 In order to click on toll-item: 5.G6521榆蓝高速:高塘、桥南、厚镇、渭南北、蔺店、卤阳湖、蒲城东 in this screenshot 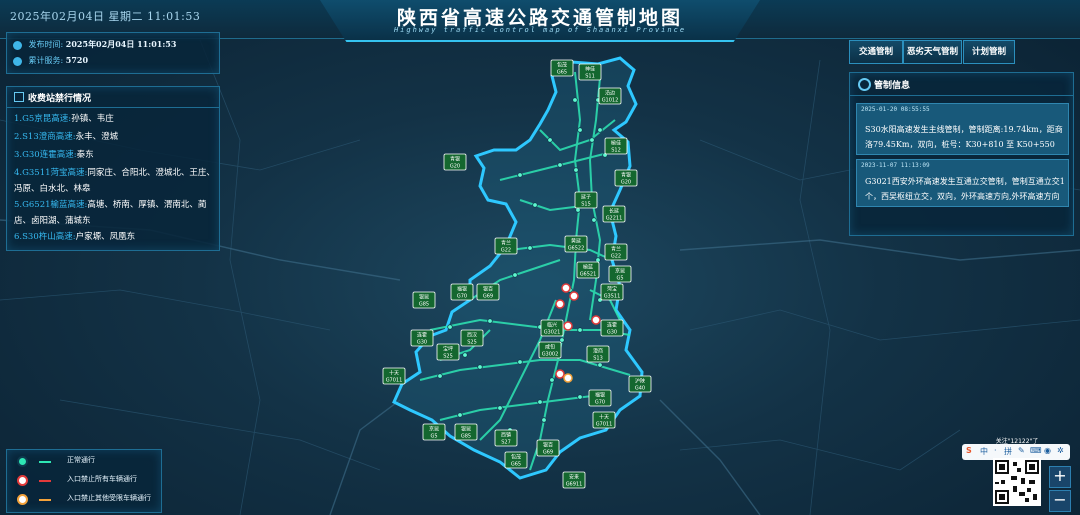, I will do `click(116, 213)`.